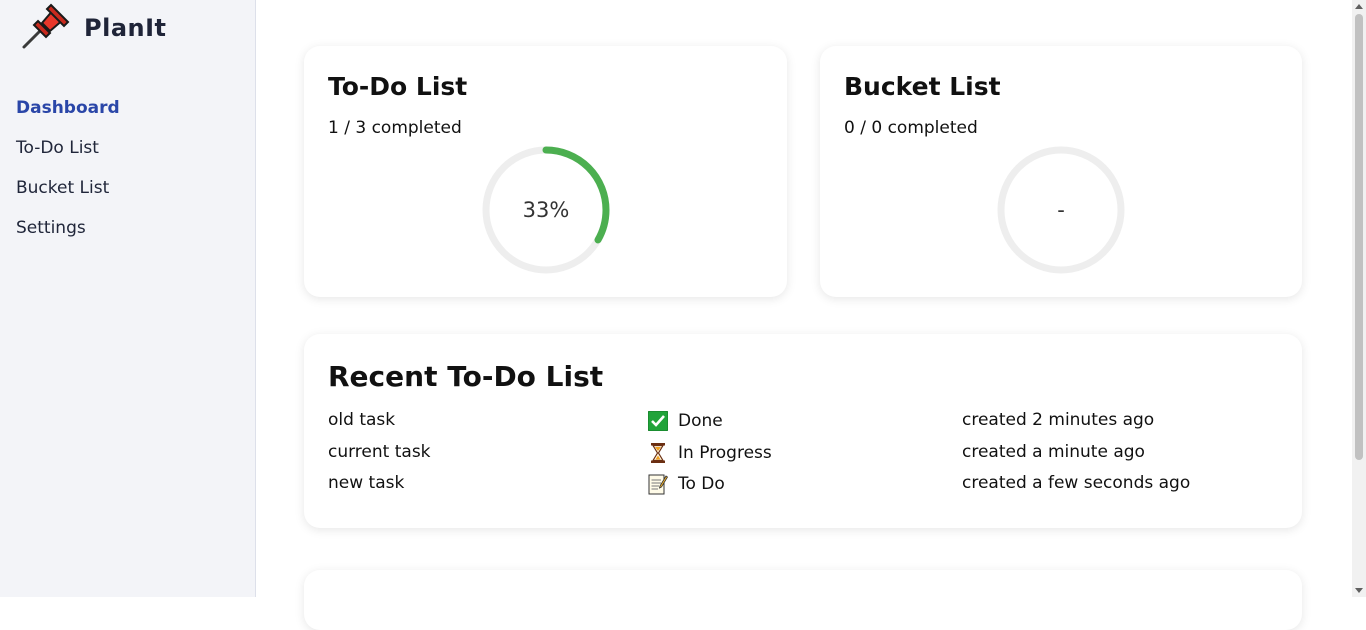 The height and width of the screenshot is (630, 1366). I want to click on status-label: In Progress, so click(725, 452).